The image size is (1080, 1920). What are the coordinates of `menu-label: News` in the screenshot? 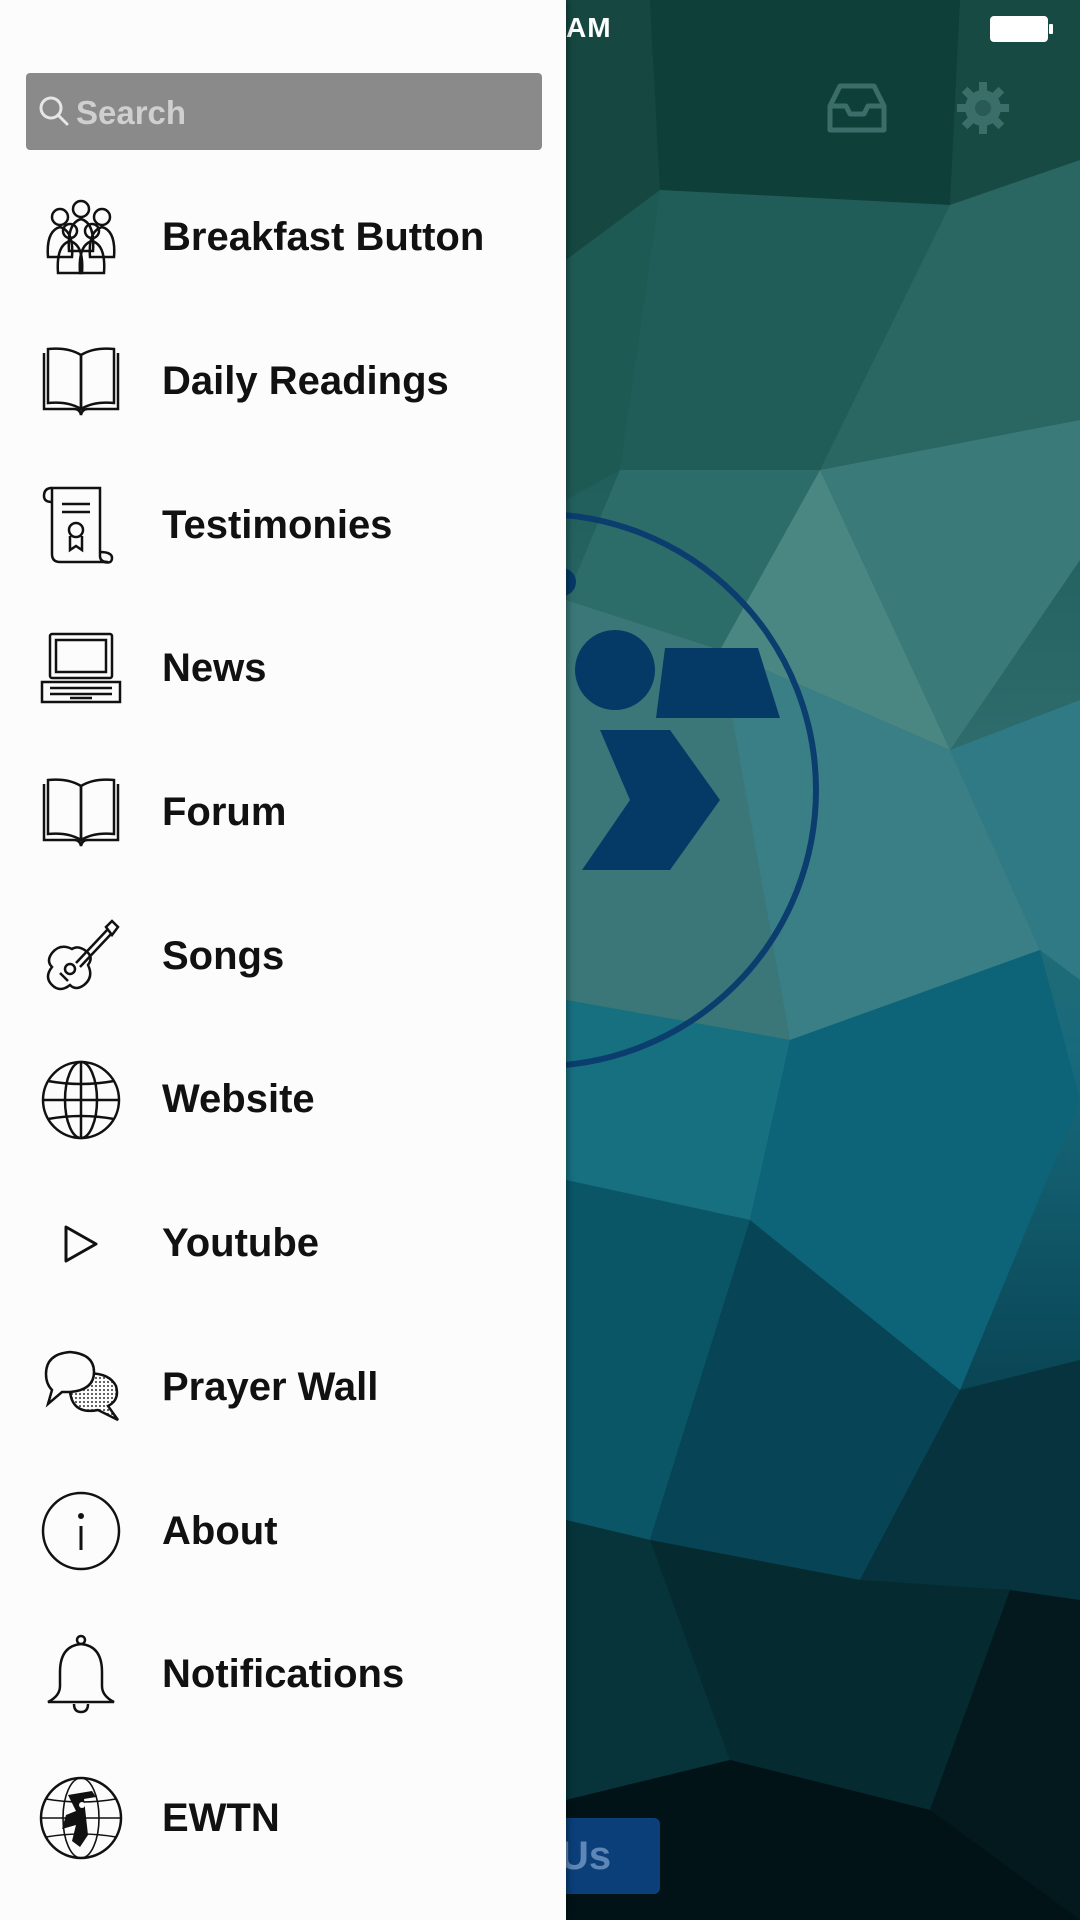 It's located at (214, 668).